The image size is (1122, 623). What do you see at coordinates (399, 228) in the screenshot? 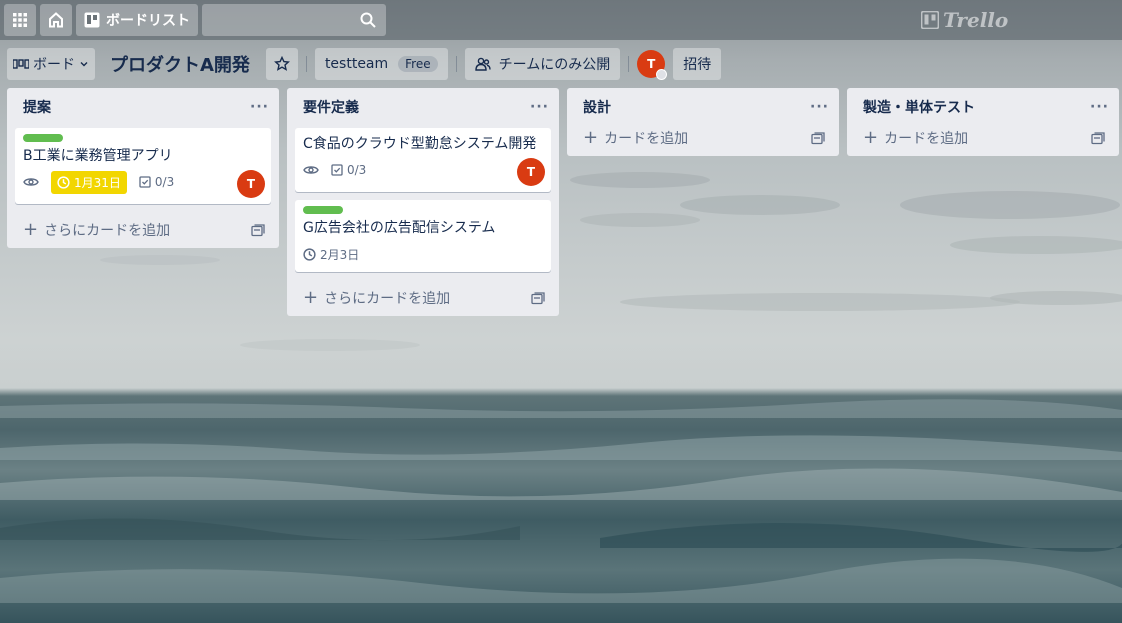
I see `card-title: G広告会社の広告配信システム` at bounding box center [399, 228].